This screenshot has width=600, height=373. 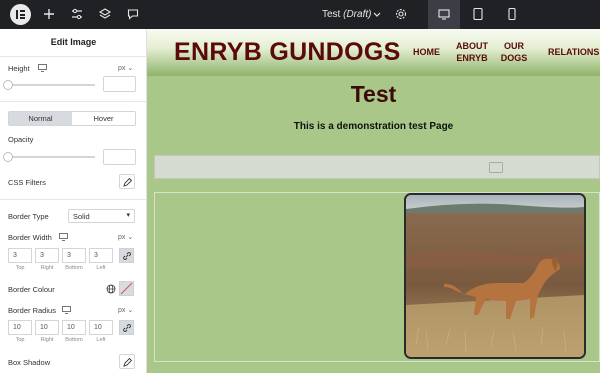 I want to click on border-type-value: Solid, so click(x=81, y=216).